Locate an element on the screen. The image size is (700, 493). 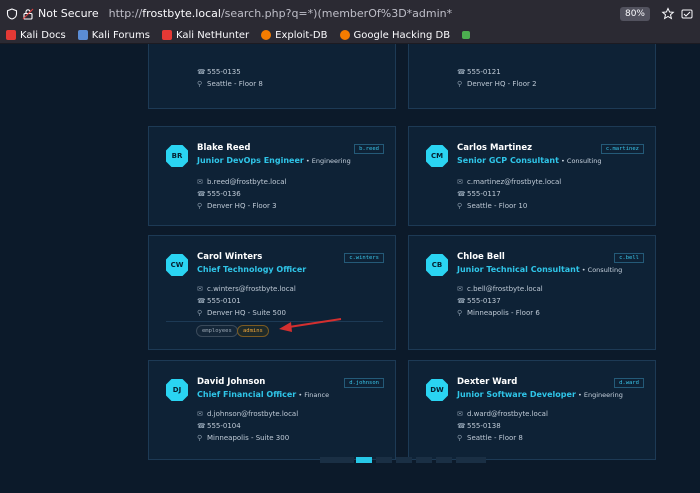
google-hacking-db-icon is located at coordinates (344, 35).